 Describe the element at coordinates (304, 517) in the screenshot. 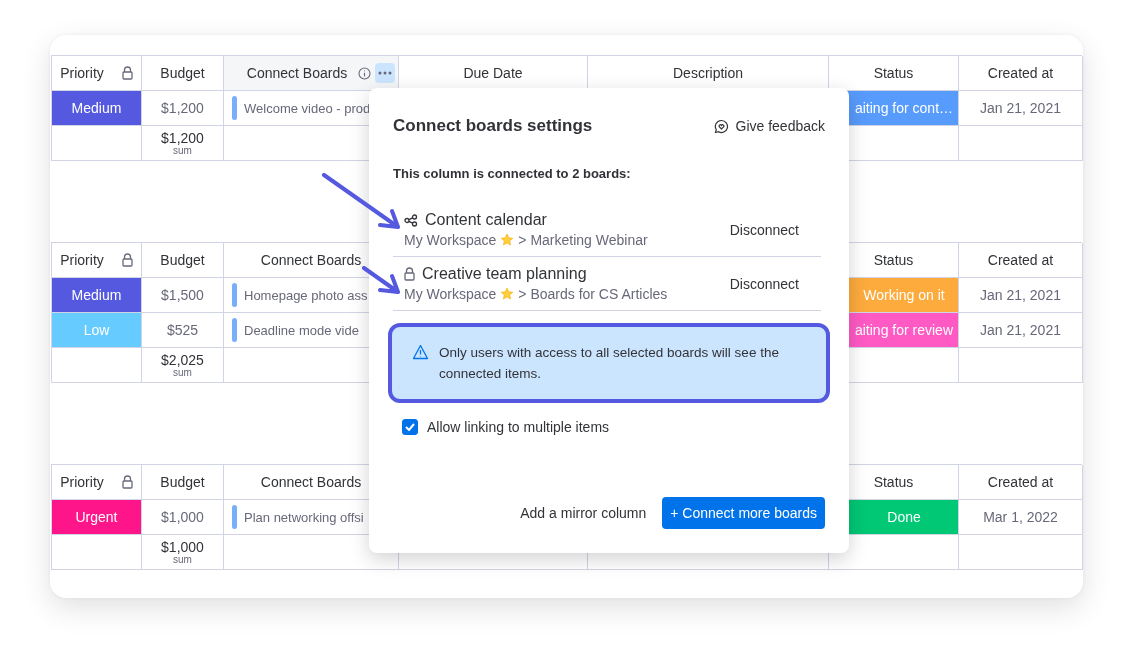

I see `connected-item: Plan networking offsi` at that location.